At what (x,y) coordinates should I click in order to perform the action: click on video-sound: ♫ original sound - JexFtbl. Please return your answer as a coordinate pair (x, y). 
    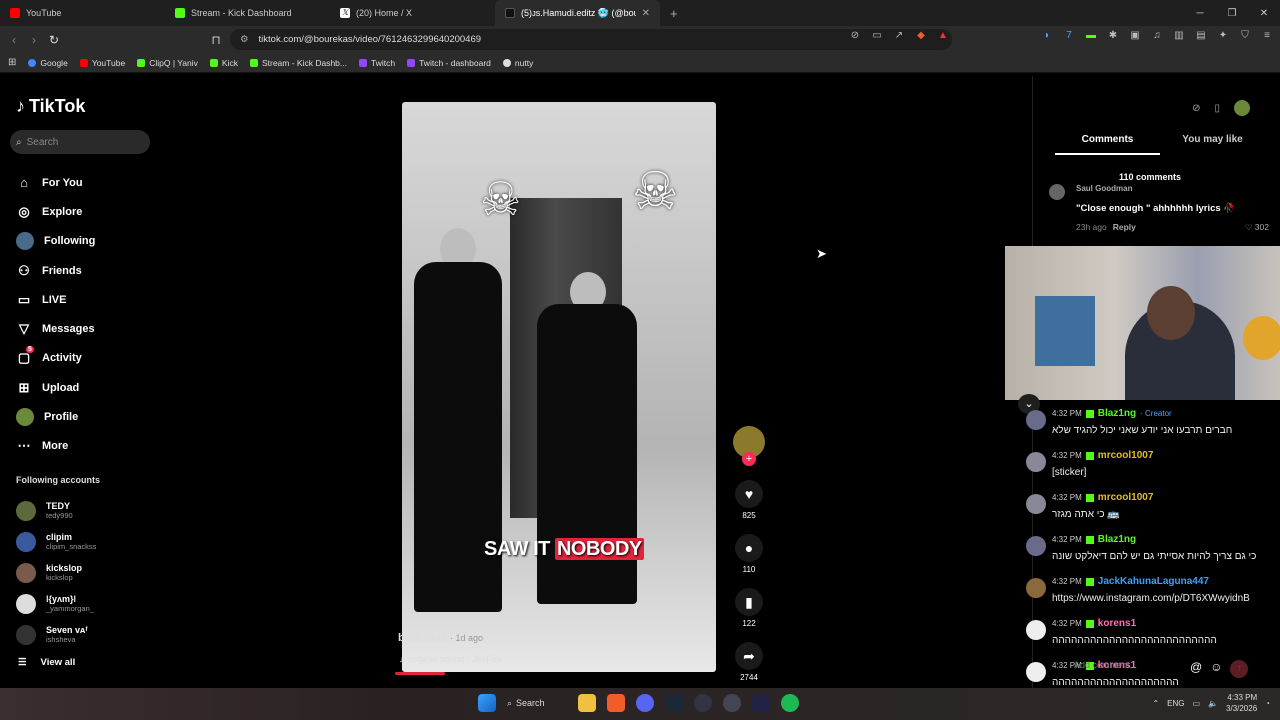
    Looking at the image, I should click on (450, 659).